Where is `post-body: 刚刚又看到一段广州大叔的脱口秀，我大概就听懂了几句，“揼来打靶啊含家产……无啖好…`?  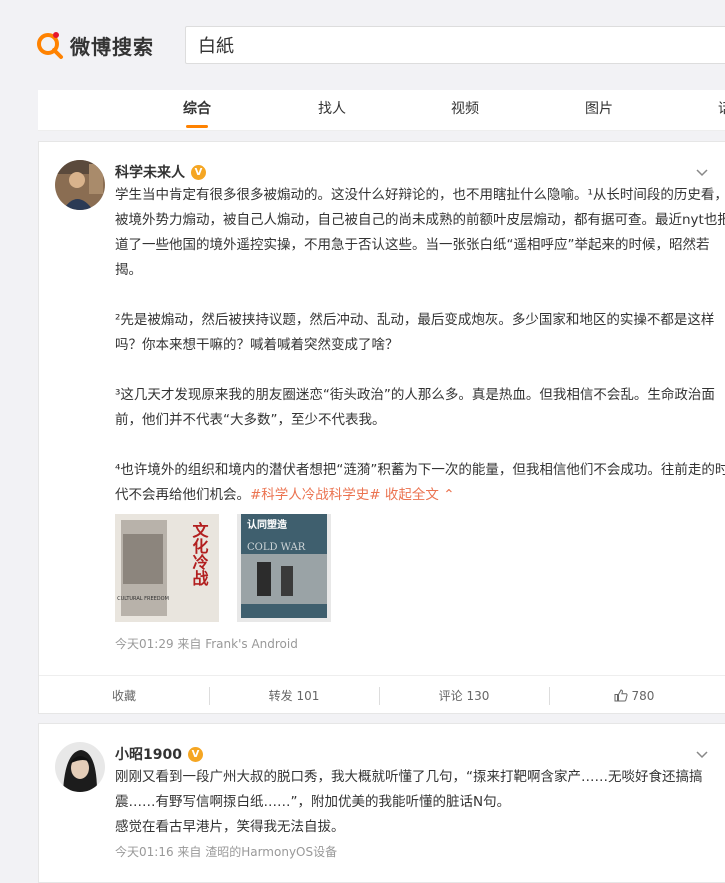
post-body: 刚刚又看到一段广州大叔的脱口秀，我大概就听懂了几句，“揼来打靶啊含家产……无啖好… is located at coordinates (420, 802).